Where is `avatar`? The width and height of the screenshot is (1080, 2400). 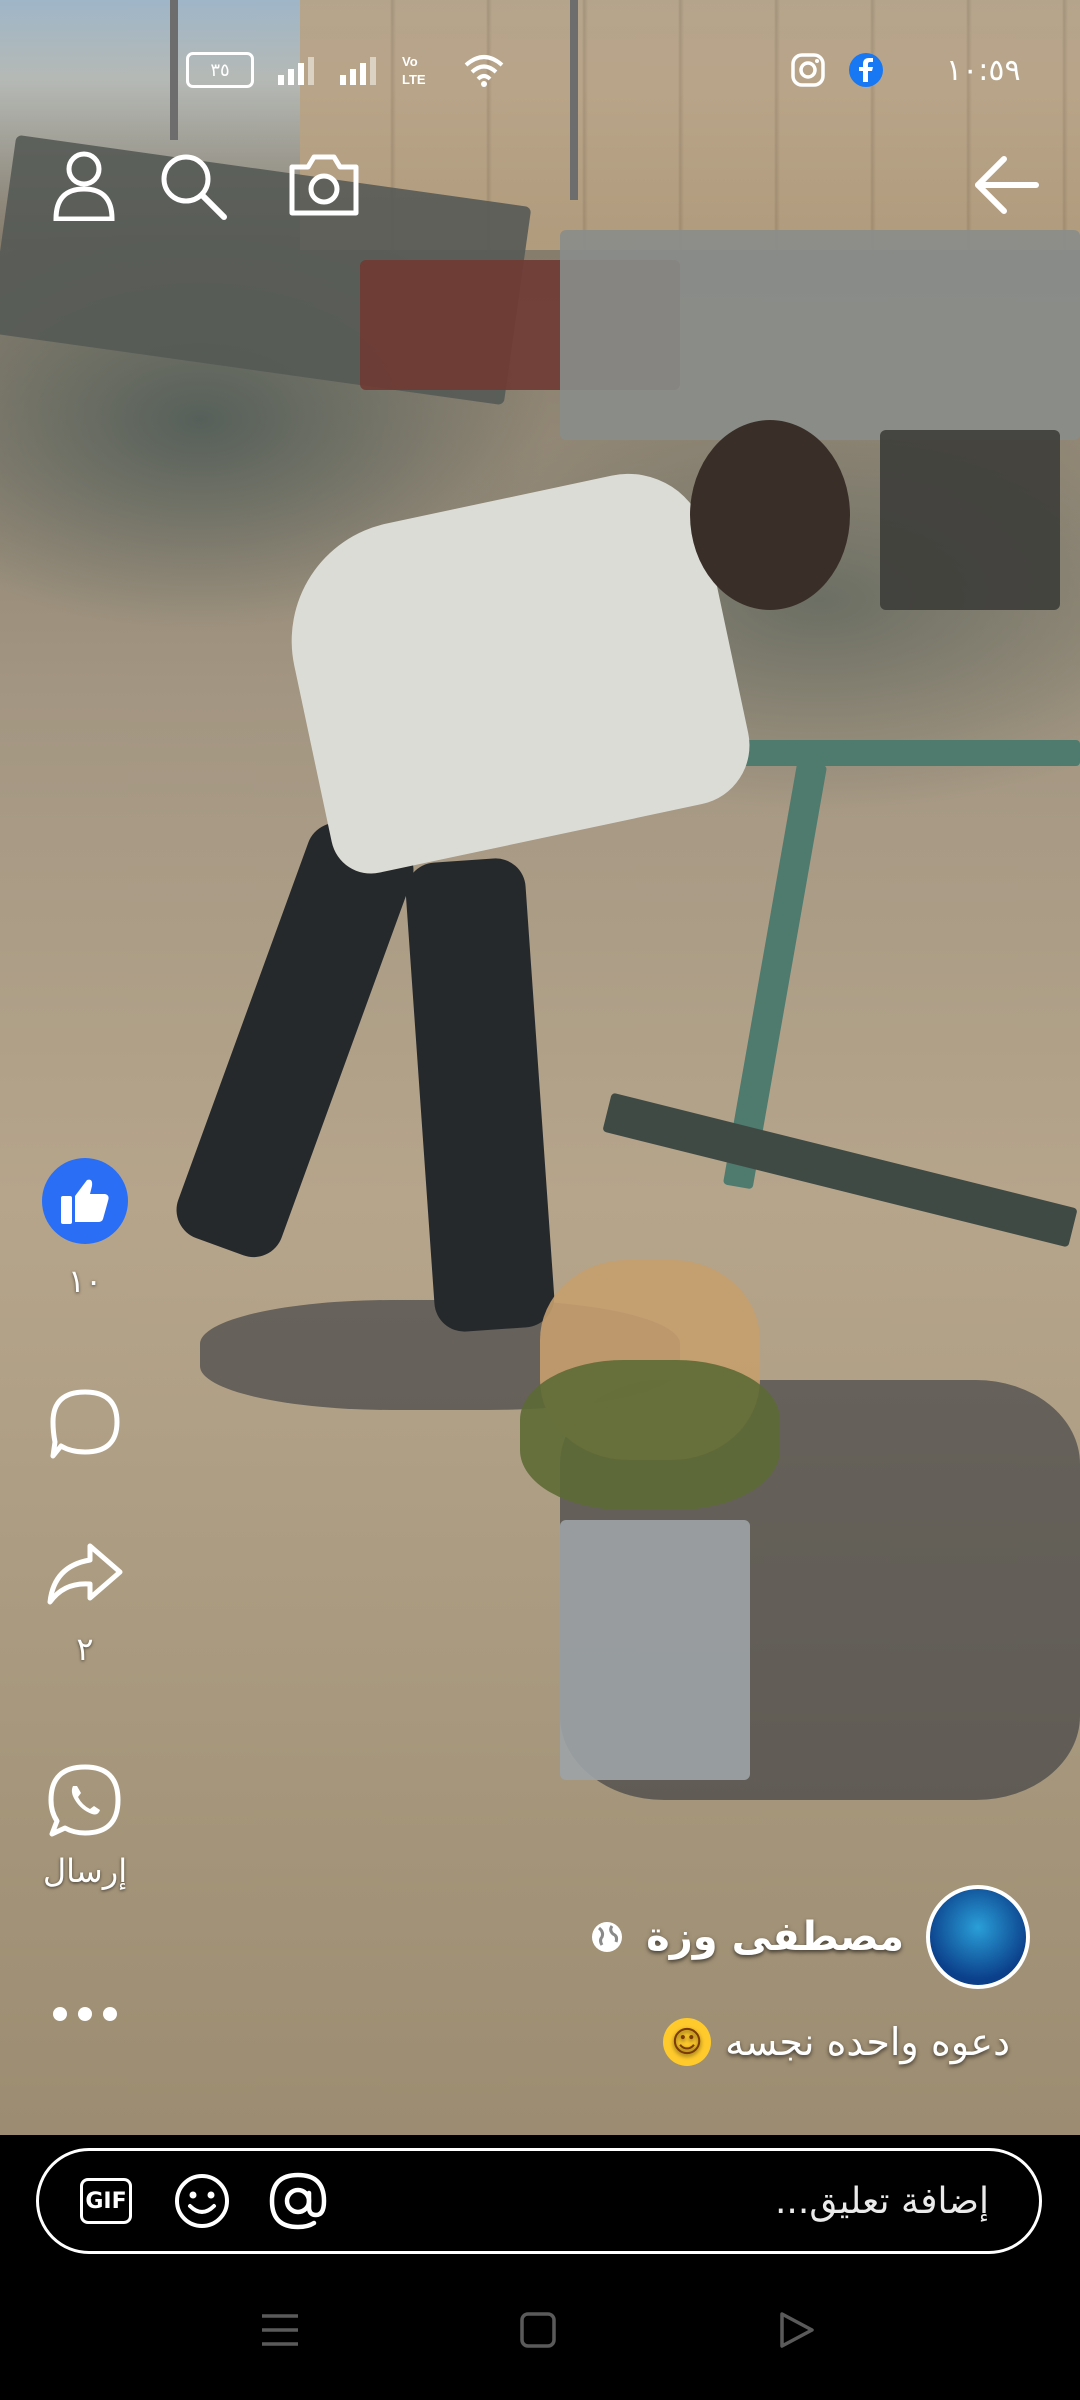 avatar is located at coordinates (978, 1937).